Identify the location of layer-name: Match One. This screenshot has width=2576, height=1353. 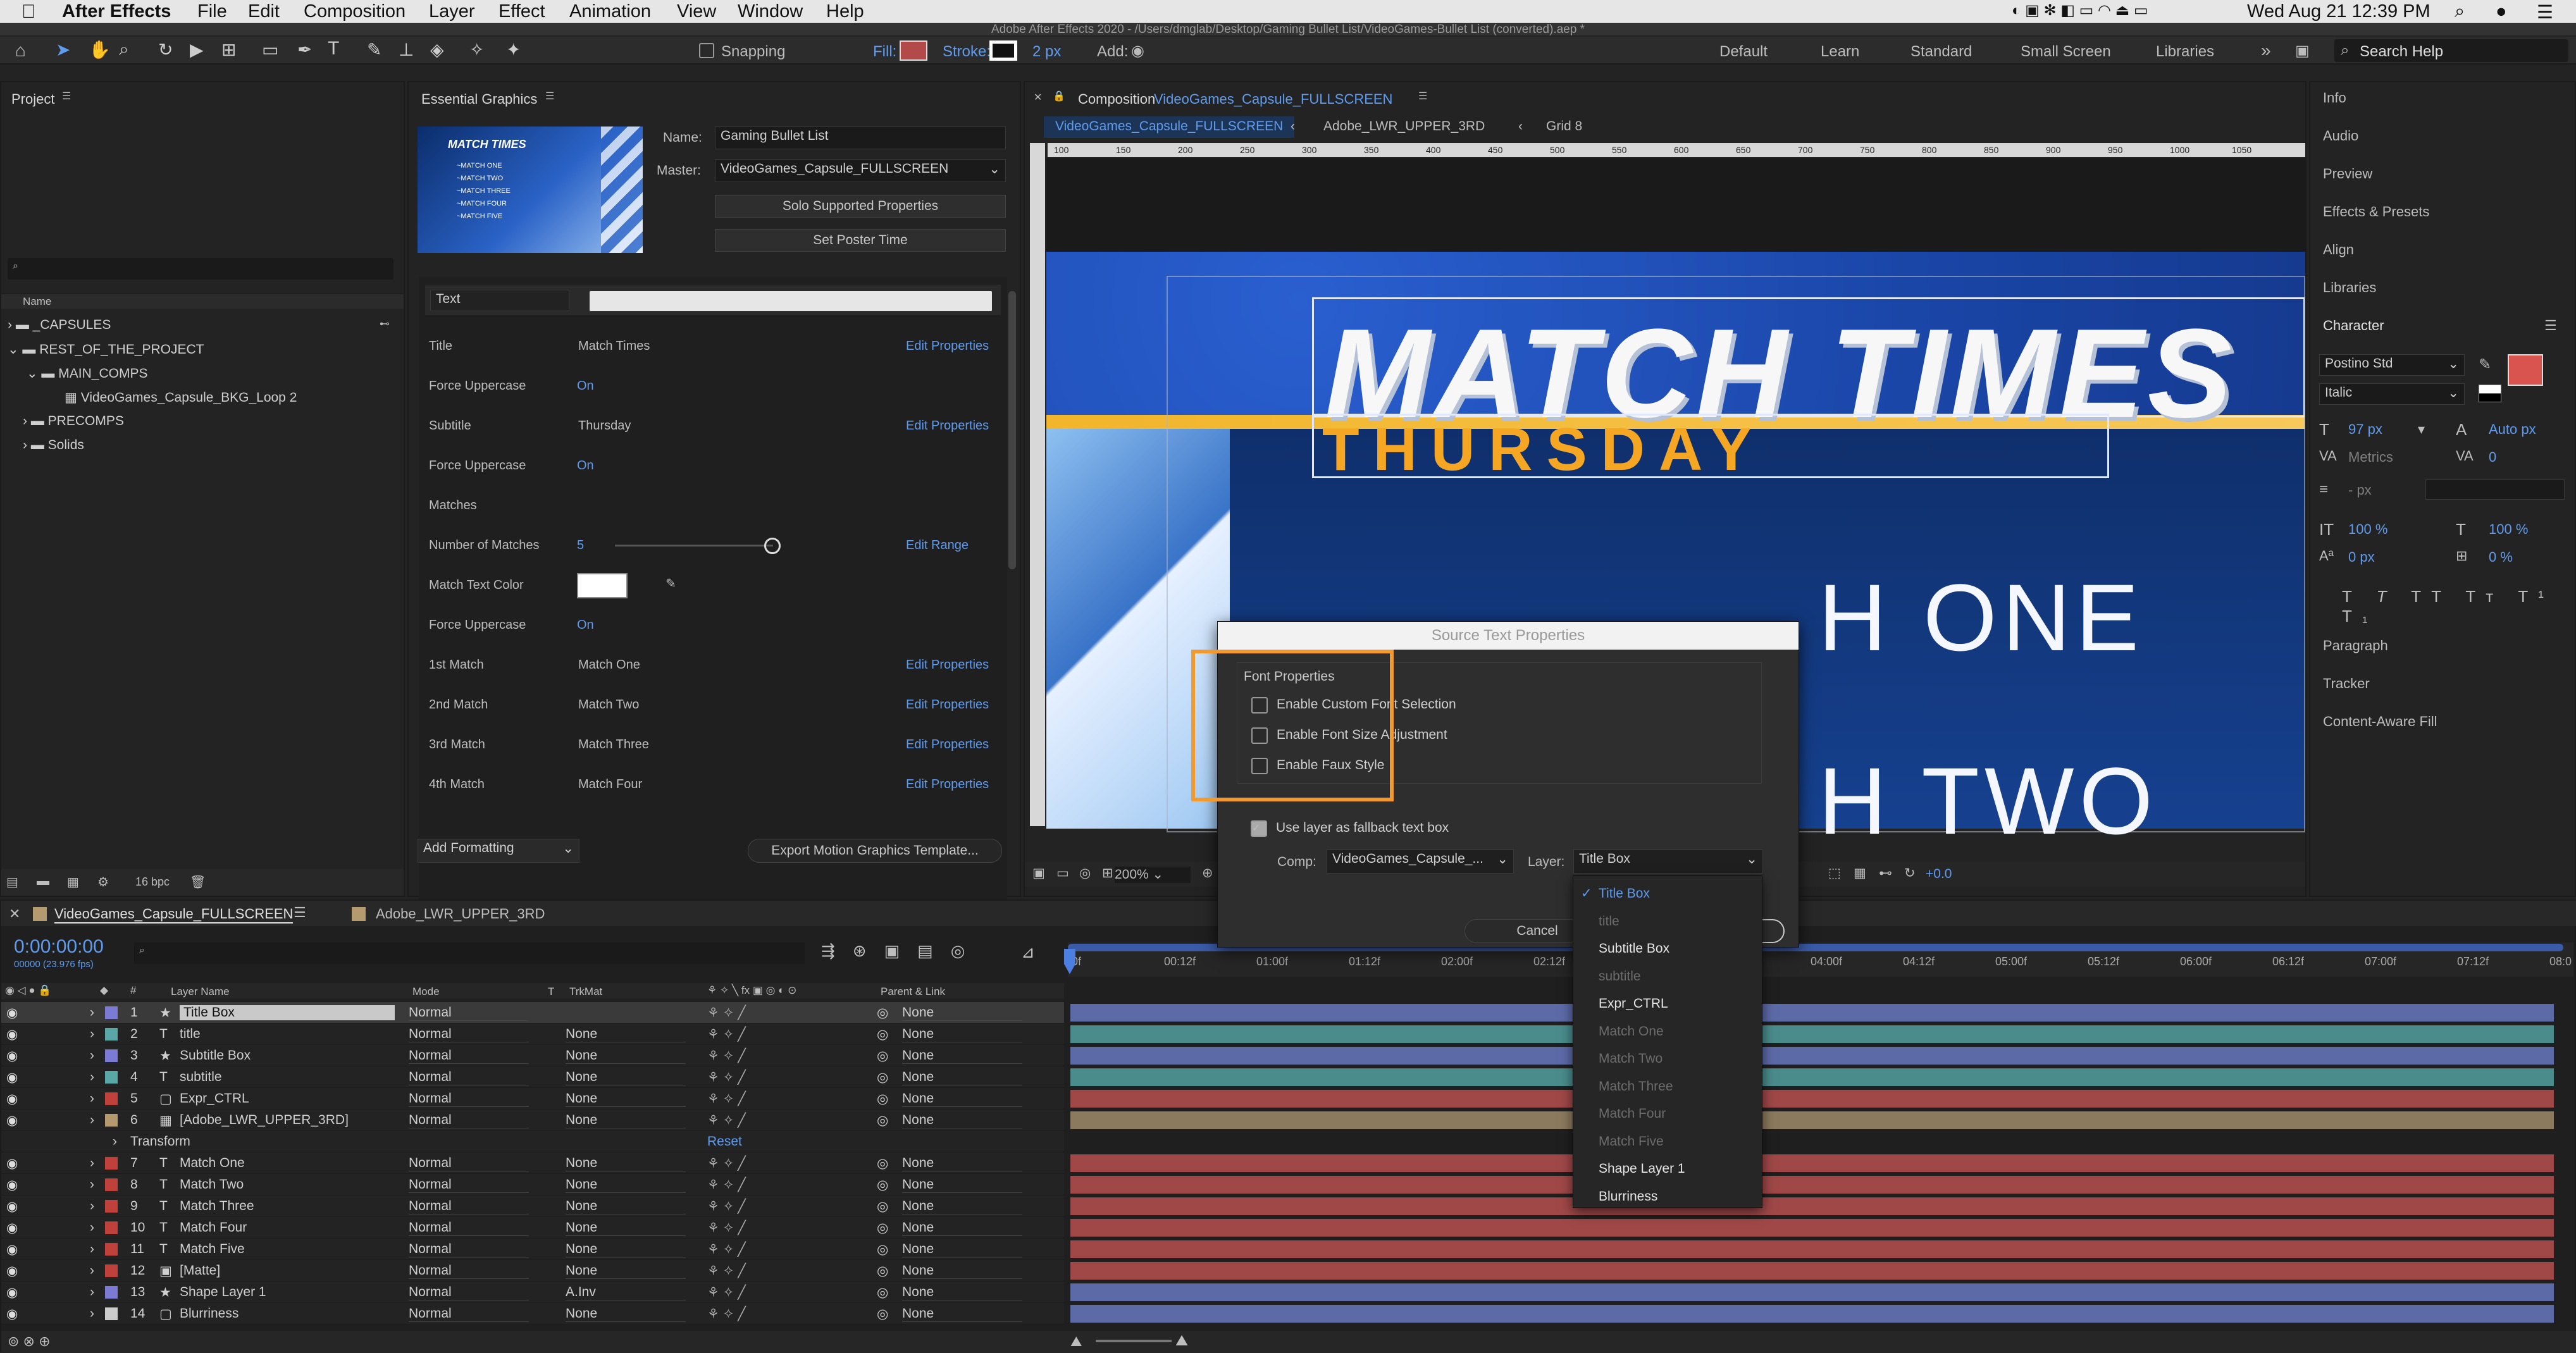
(213, 1163).